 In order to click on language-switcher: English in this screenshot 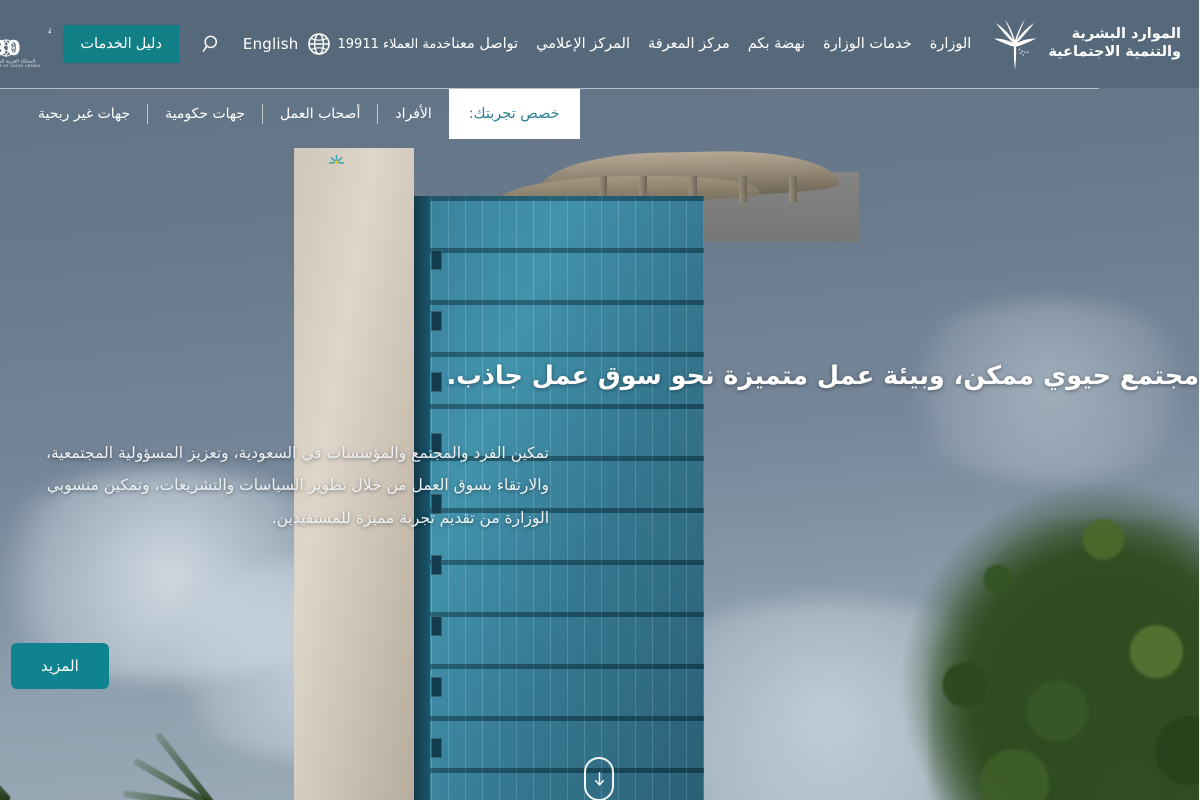, I will do `click(288, 44)`.